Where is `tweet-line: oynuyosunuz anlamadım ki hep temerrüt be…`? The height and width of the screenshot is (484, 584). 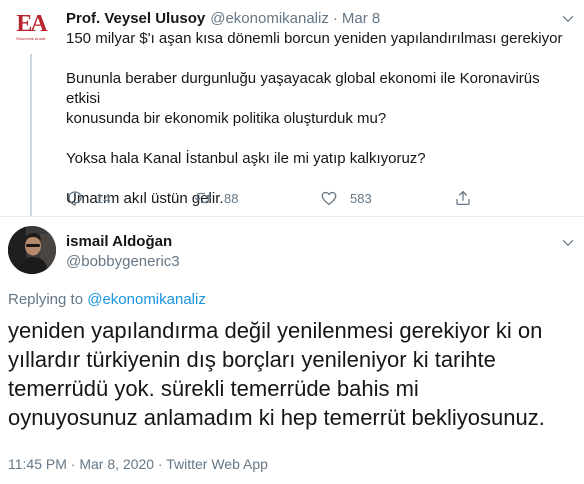 tweet-line: oynuyosunuz anlamadım ki hep temerrüt be… is located at coordinates (276, 417).